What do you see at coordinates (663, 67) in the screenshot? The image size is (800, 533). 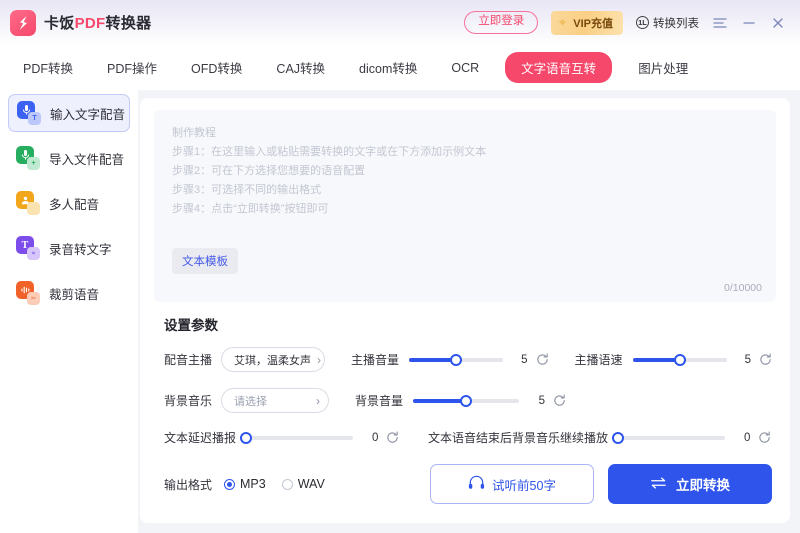 I see `tab-image-process: 图片处理` at bounding box center [663, 67].